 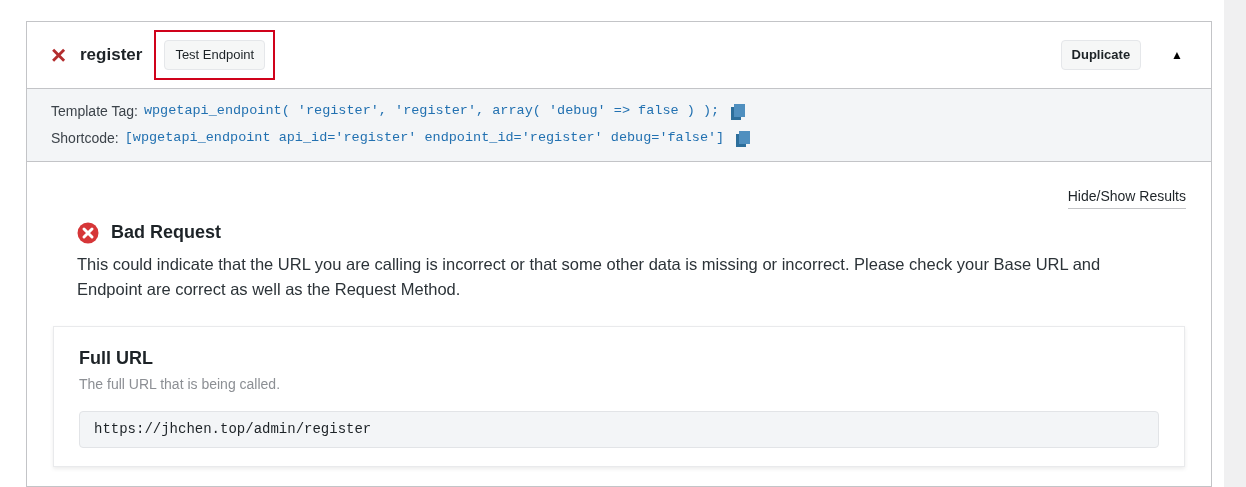 I want to click on full-url-description: The full URL that is being called., so click(x=180, y=384).